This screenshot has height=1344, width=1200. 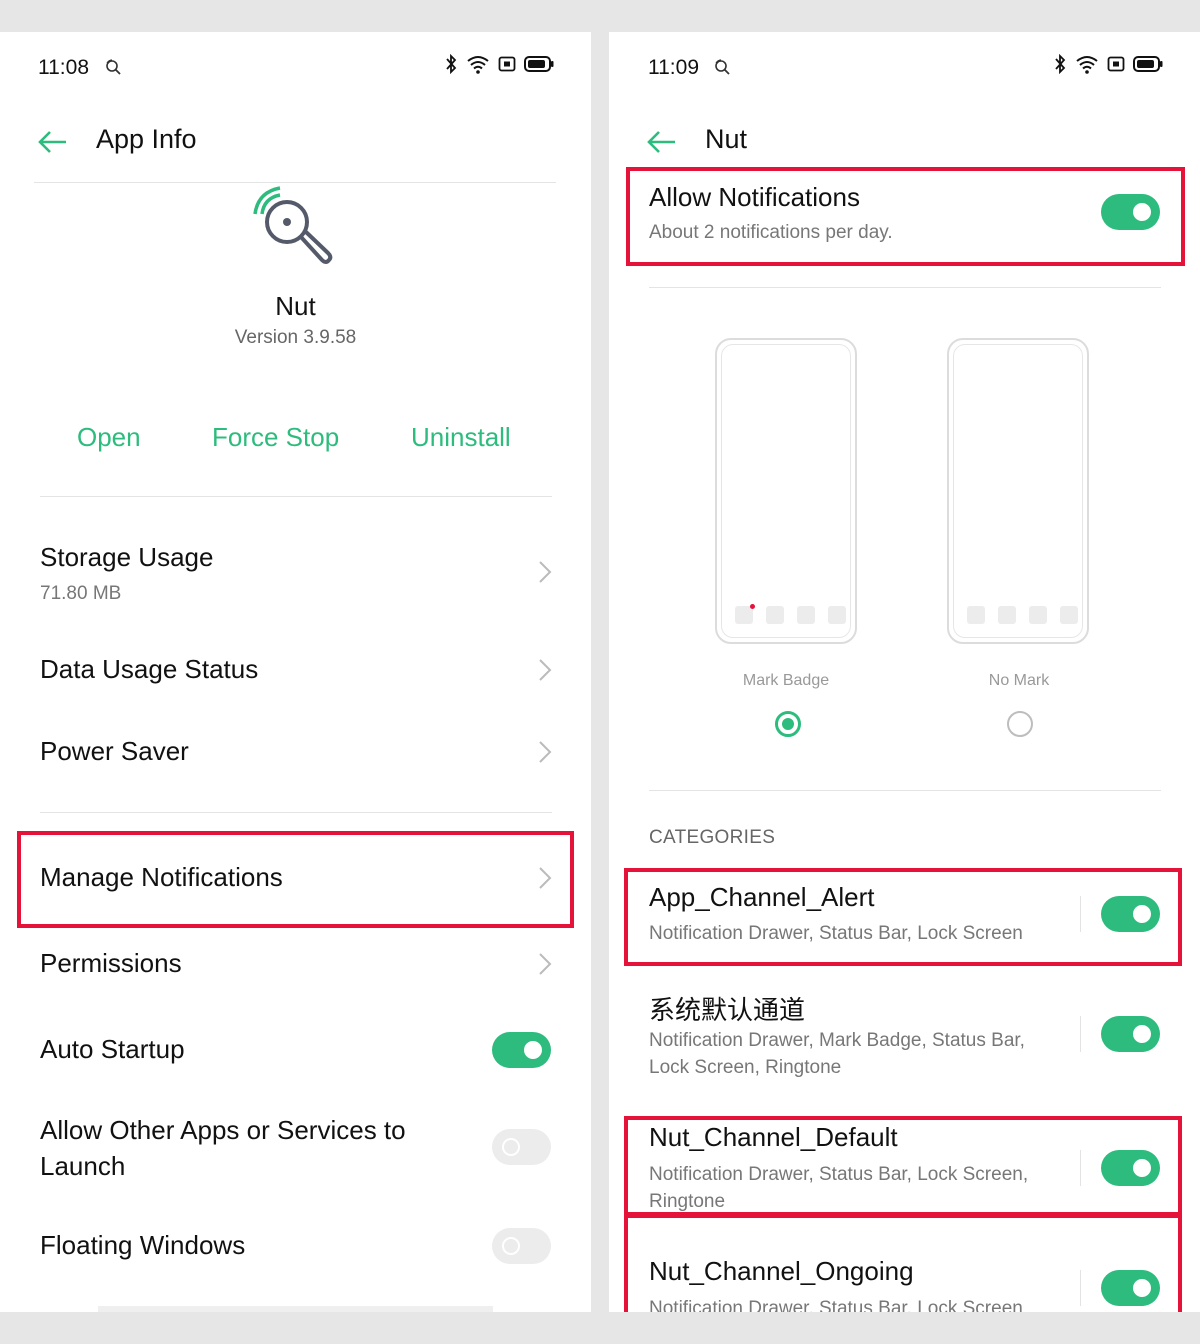 What do you see at coordinates (788, 724) in the screenshot?
I see `mark-badge-radio` at bounding box center [788, 724].